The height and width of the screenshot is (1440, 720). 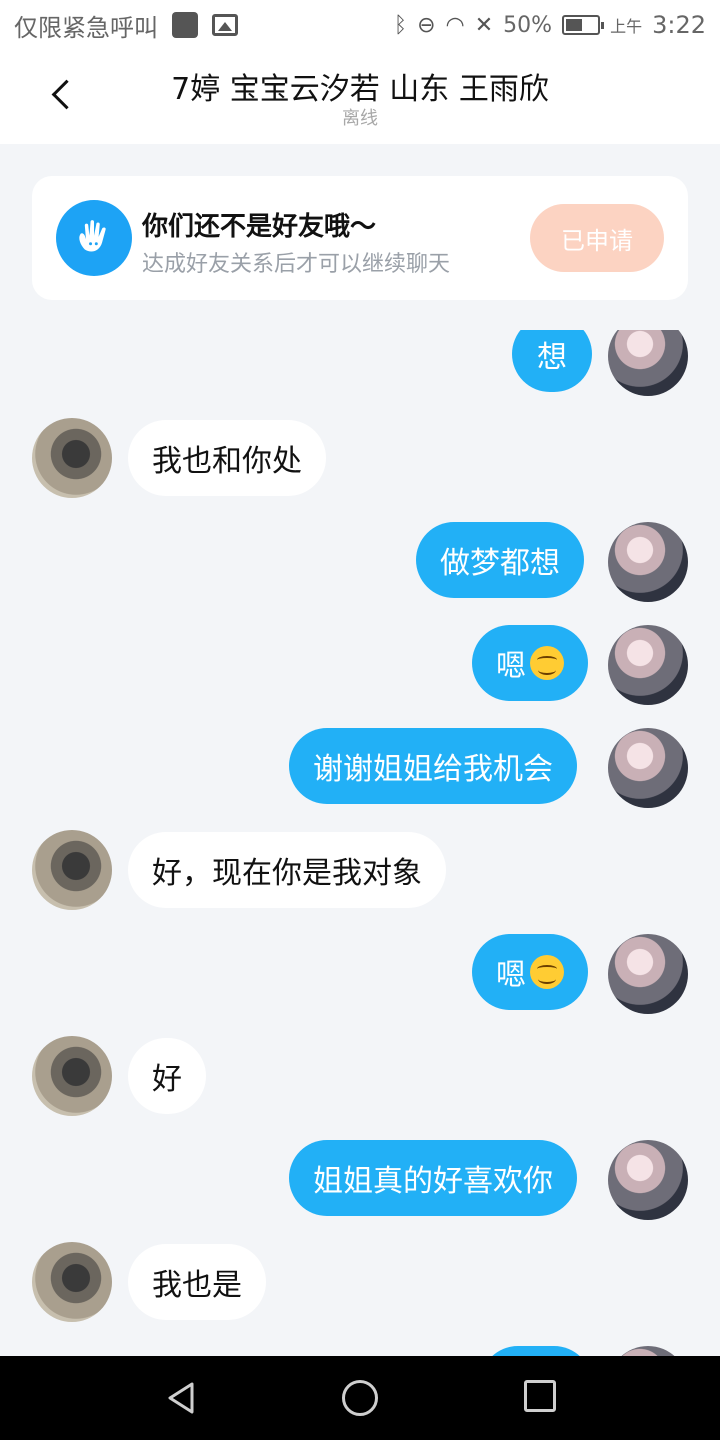 I want to click on time-prefix: 上午, so click(x=626, y=26).